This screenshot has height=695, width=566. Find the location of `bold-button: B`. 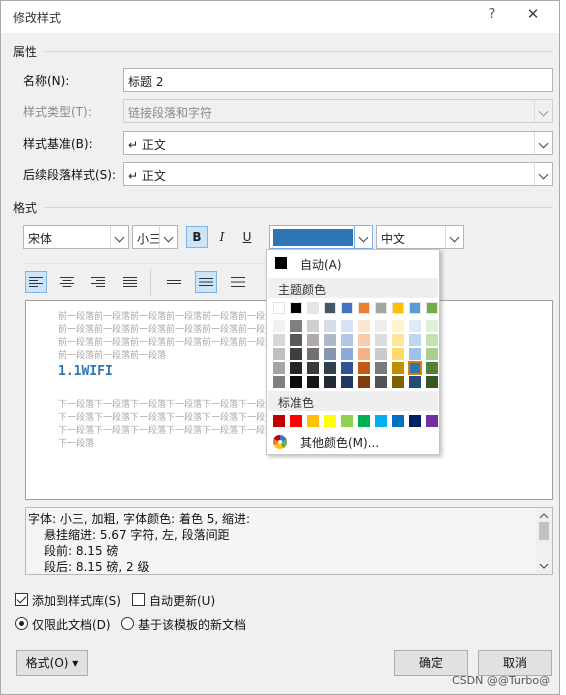

bold-button: B is located at coordinates (197, 237).